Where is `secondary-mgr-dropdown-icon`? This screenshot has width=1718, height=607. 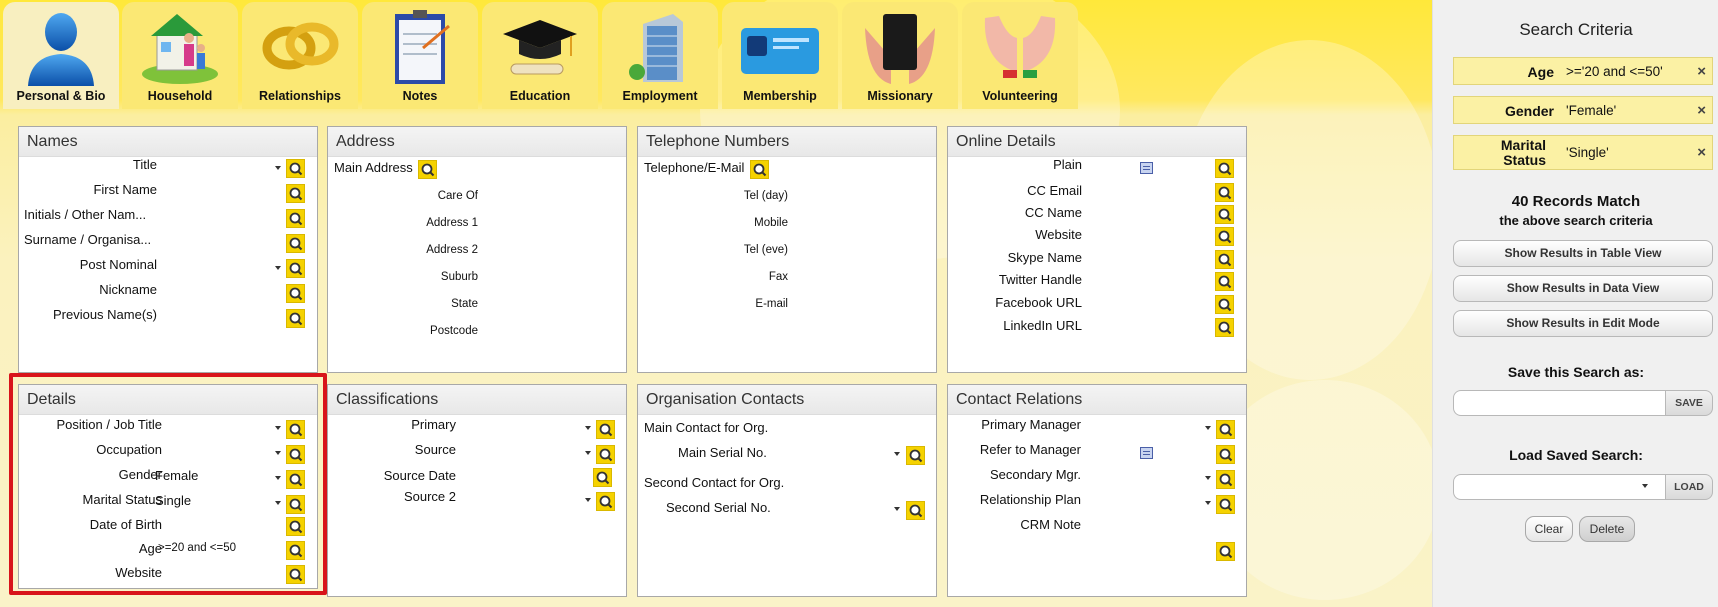 secondary-mgr-dropdown-icon is located at coordinates (1208, 478).